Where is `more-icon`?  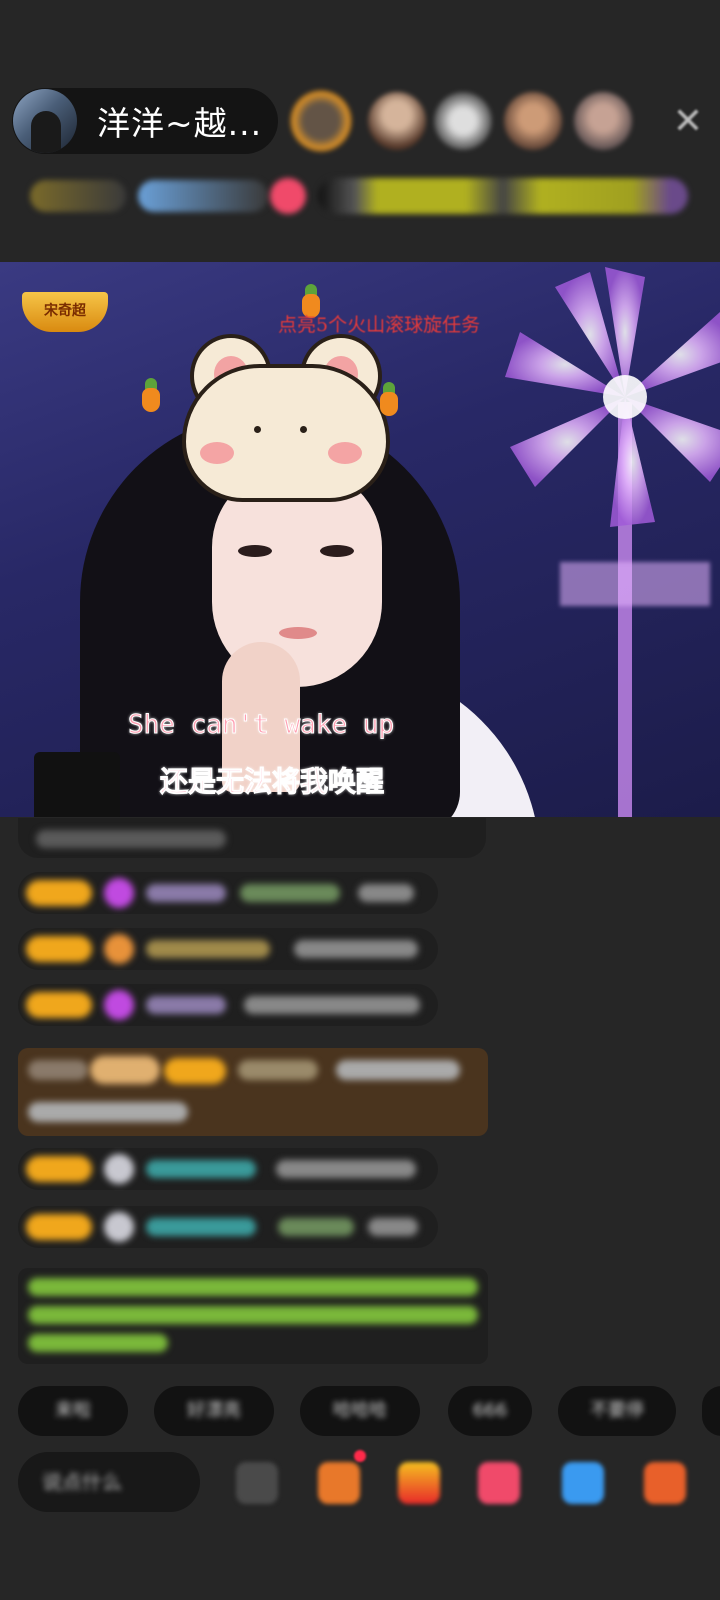
more-icon is located at coordinates (665, 1483).